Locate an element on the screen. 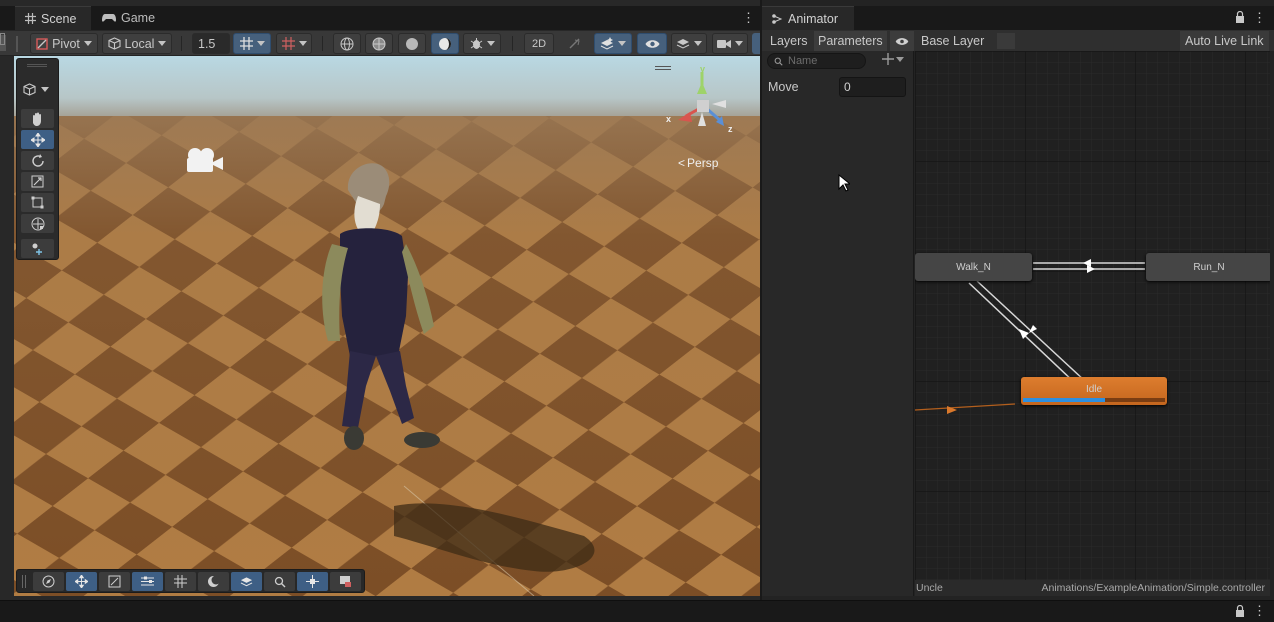  effects-dropdown is located at coordinates (613, 43).